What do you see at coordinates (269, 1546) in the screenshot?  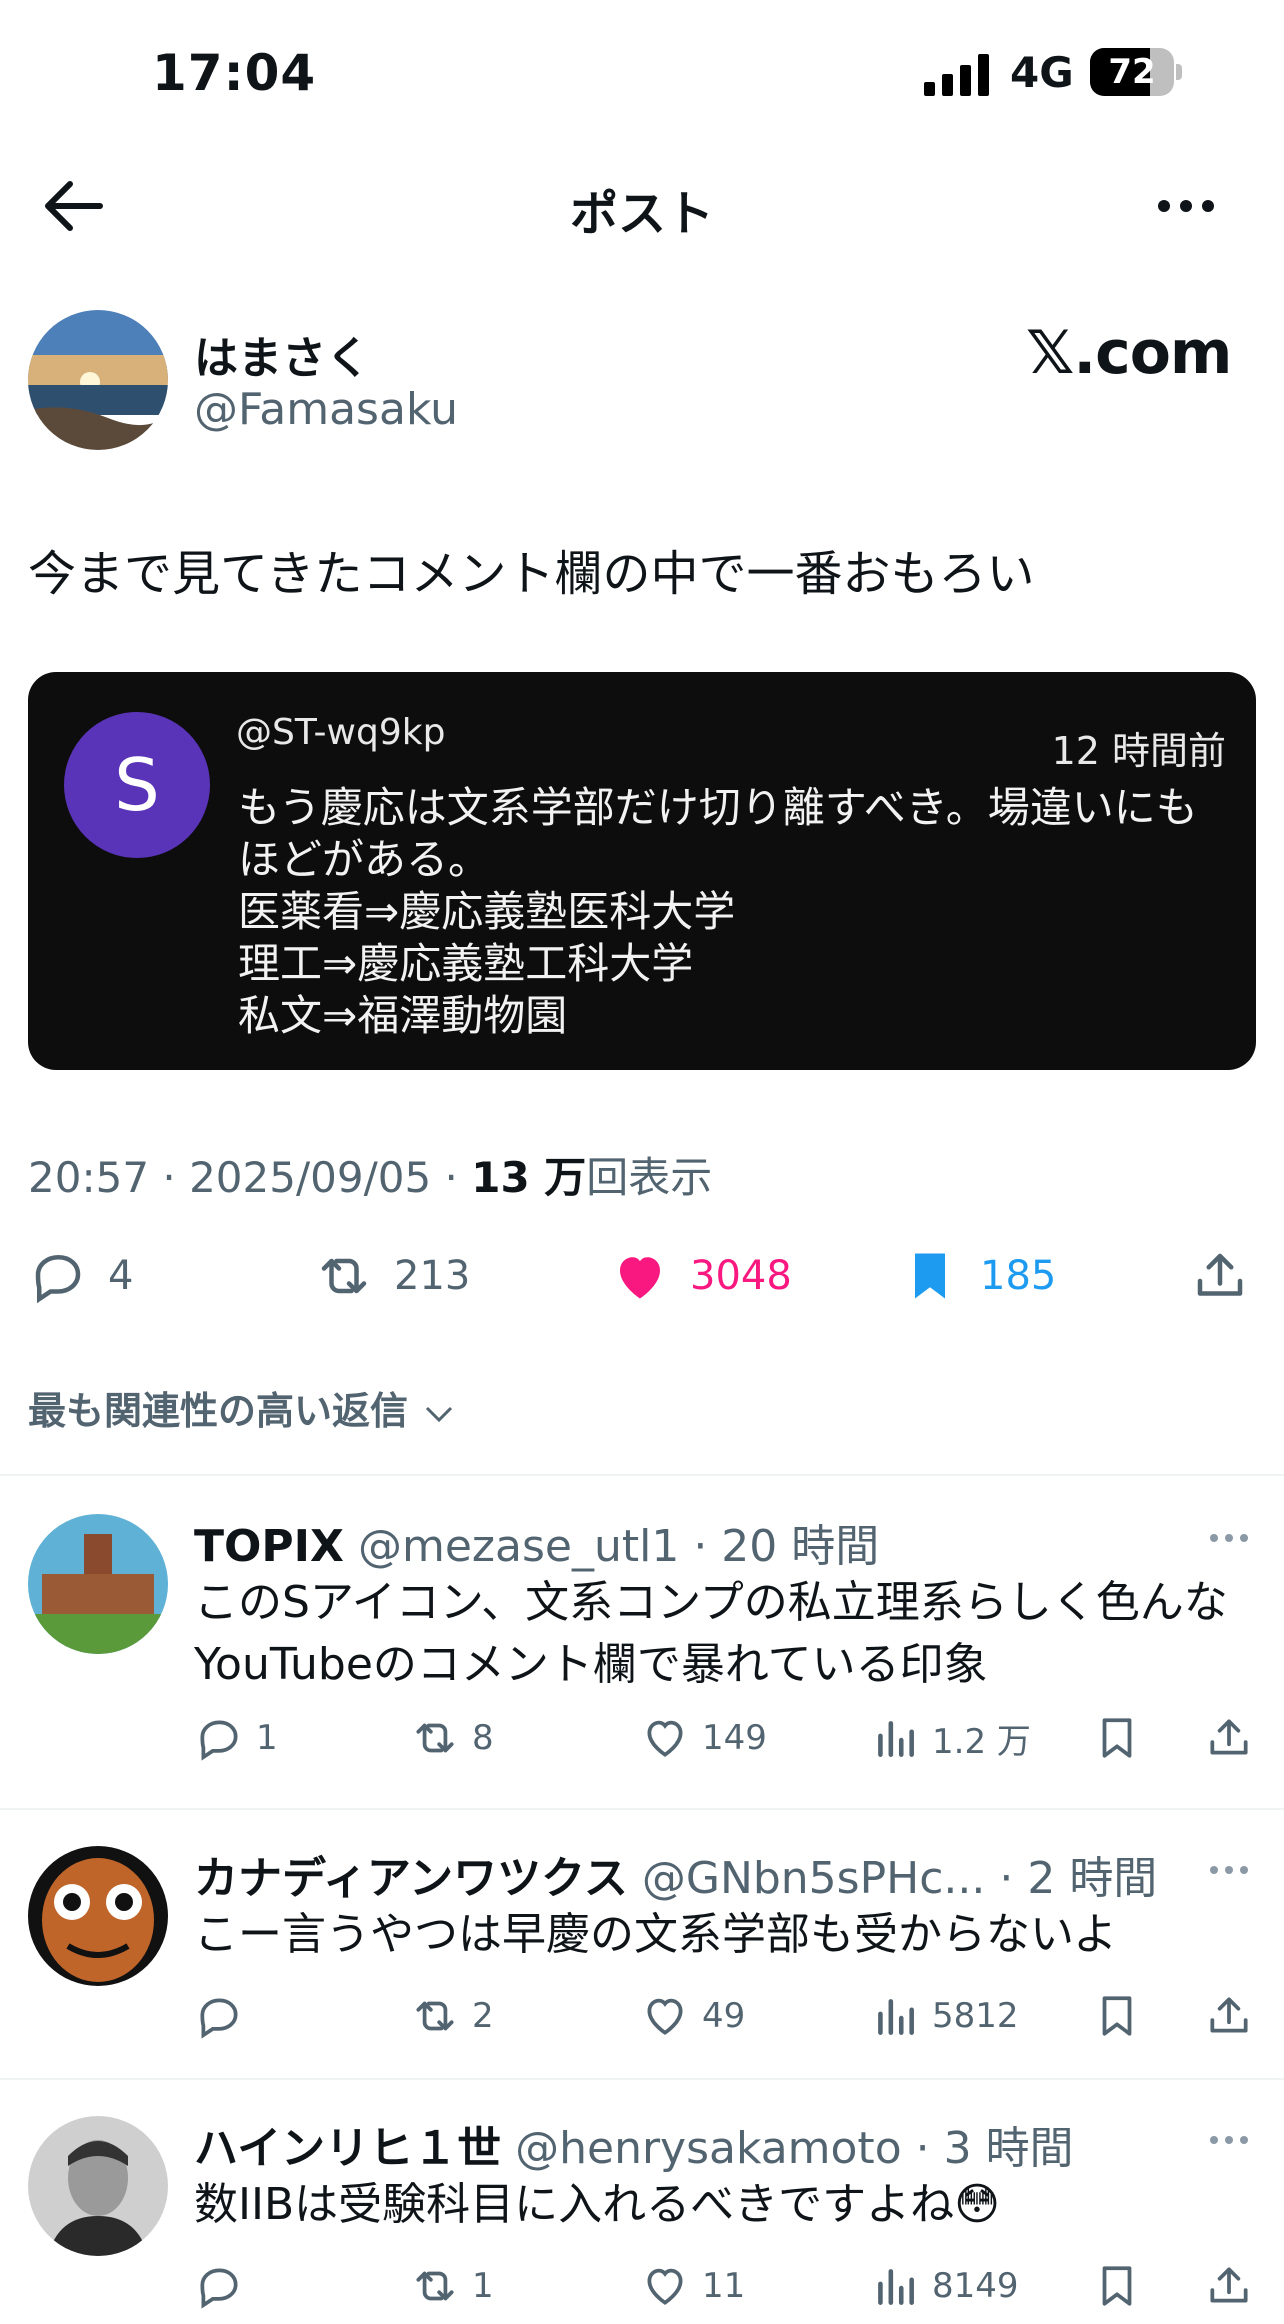 I see `reply-author-name: TOPIX` at bounding box center [269, 1546].